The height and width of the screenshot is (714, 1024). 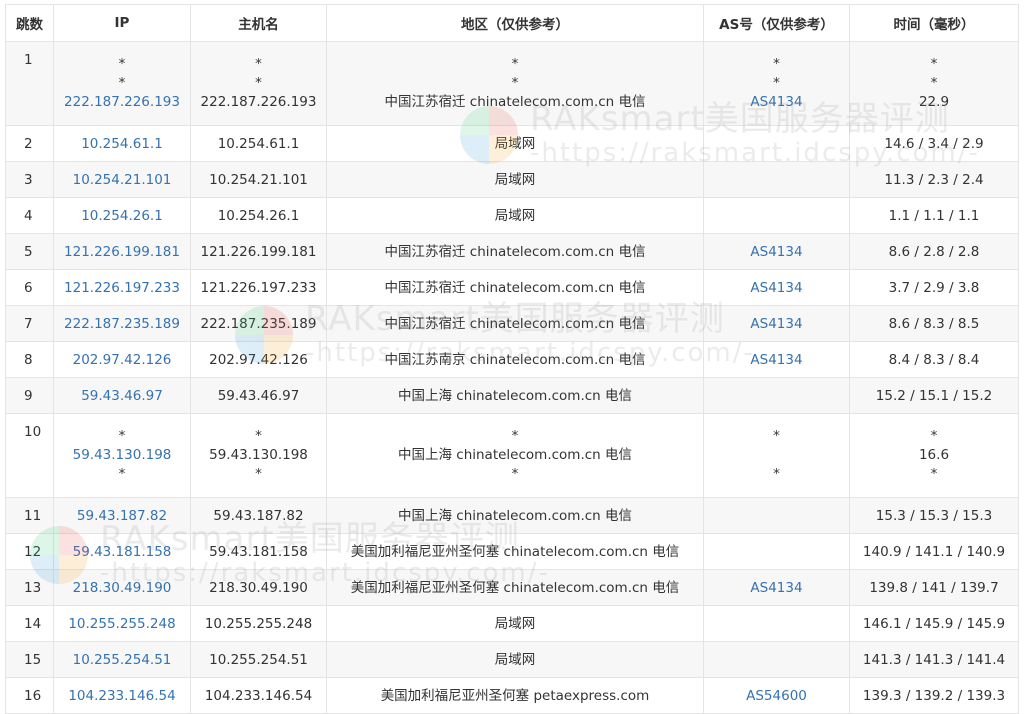 I want to click on cell-text: 11.3 / 2.3 / 2.4, so click(x=934, y=179).